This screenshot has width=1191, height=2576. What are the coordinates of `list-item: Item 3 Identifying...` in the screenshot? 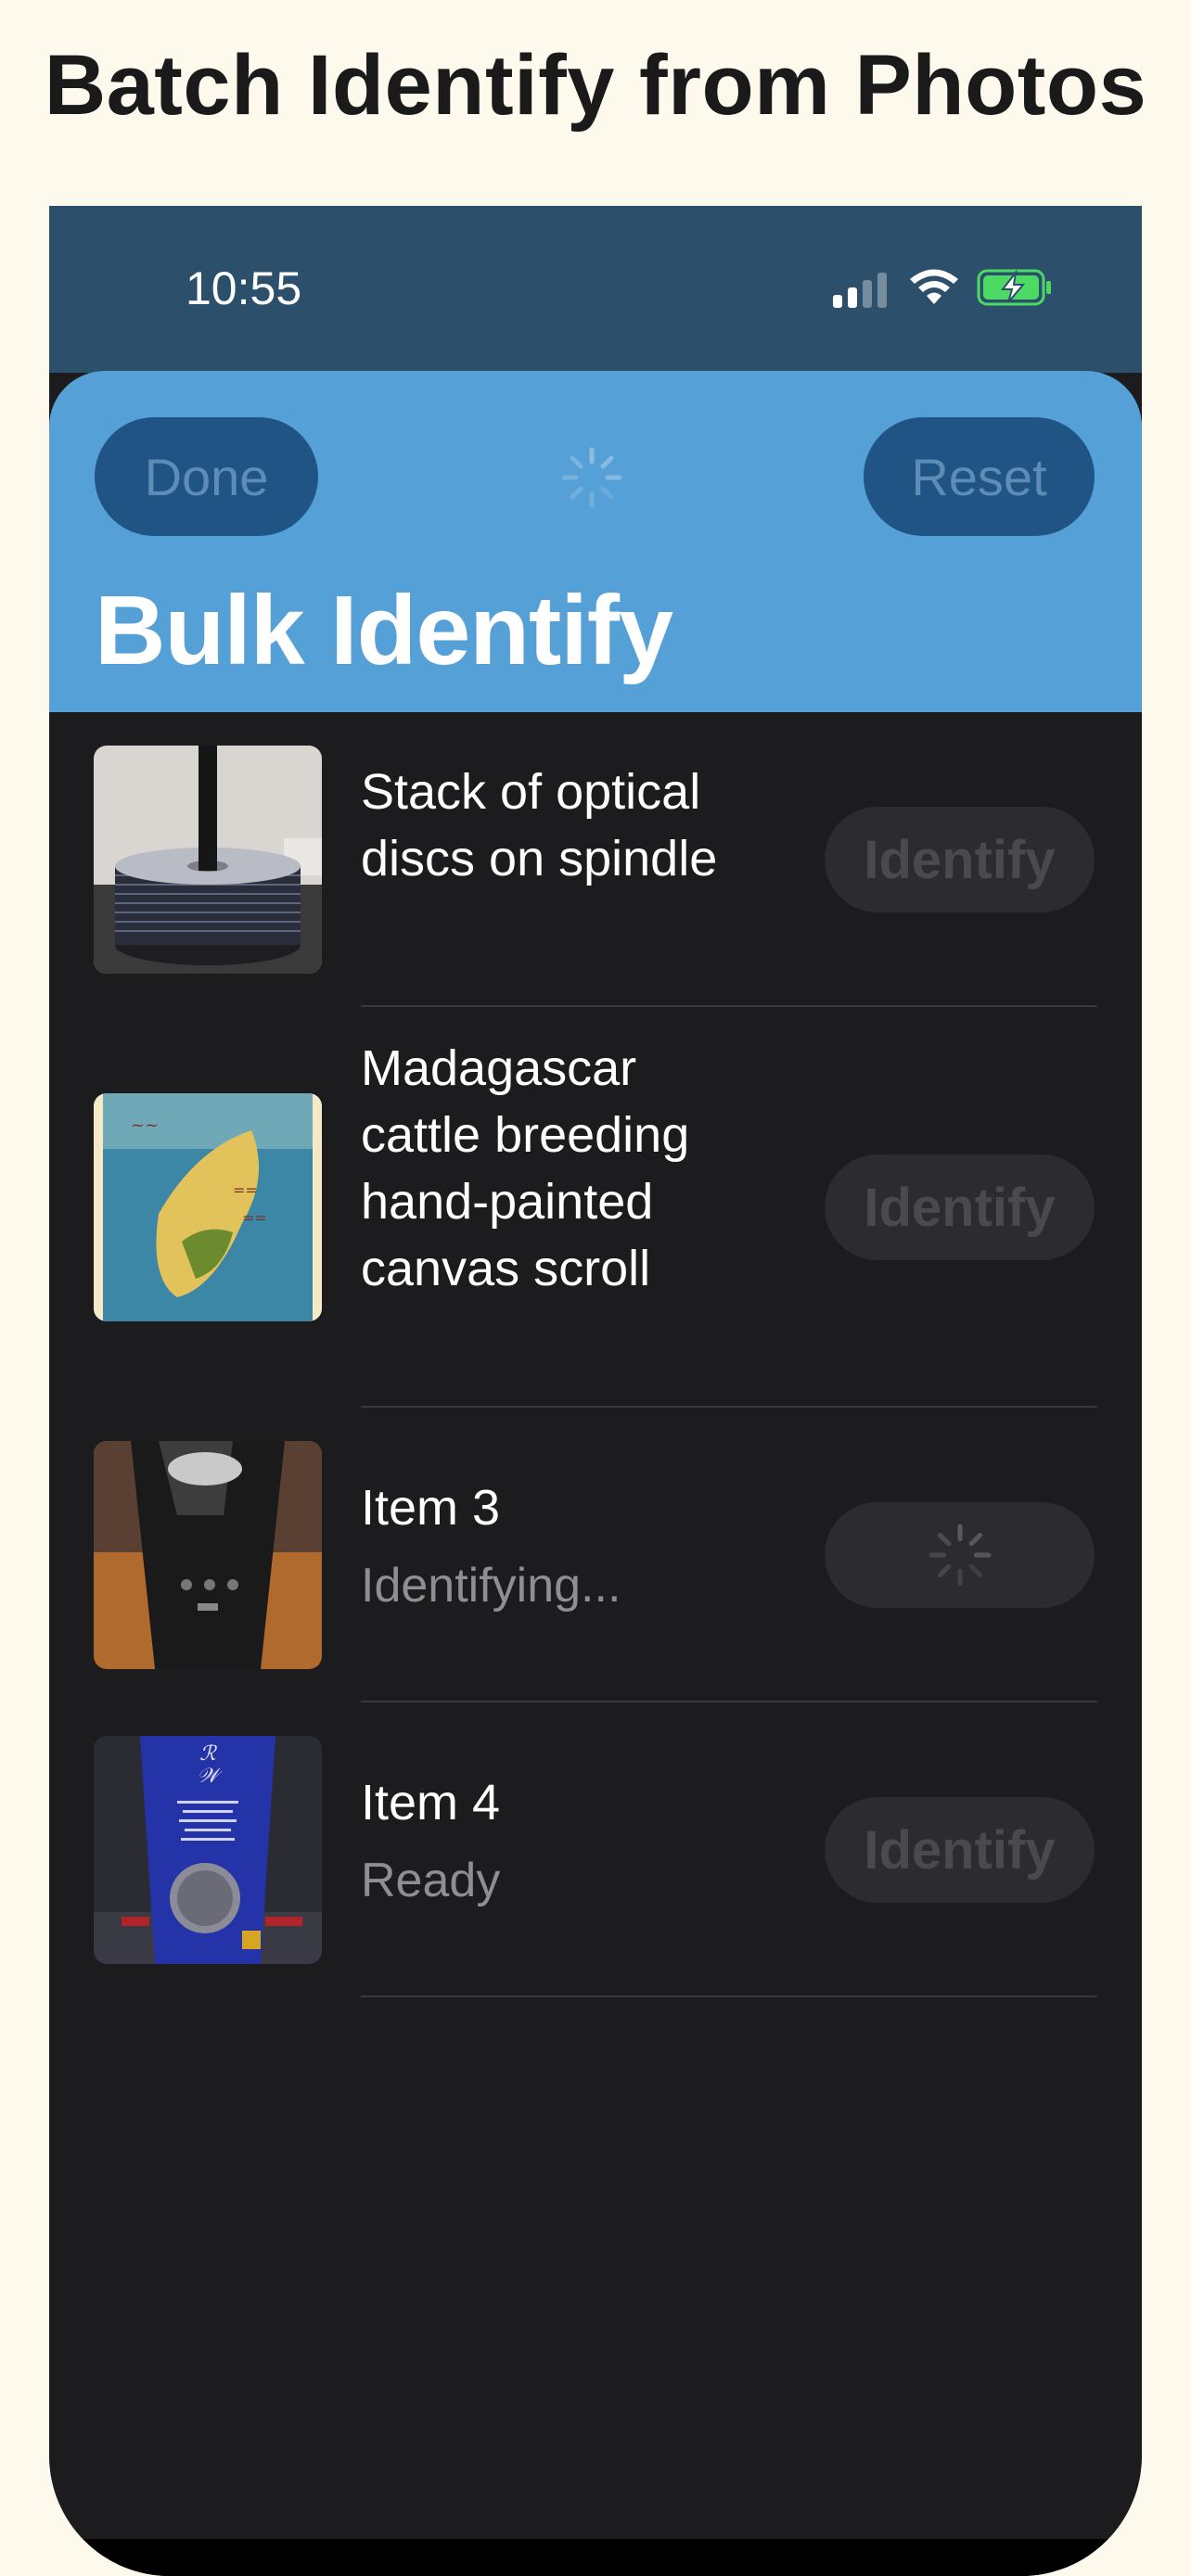 It's located at (595, 1555).